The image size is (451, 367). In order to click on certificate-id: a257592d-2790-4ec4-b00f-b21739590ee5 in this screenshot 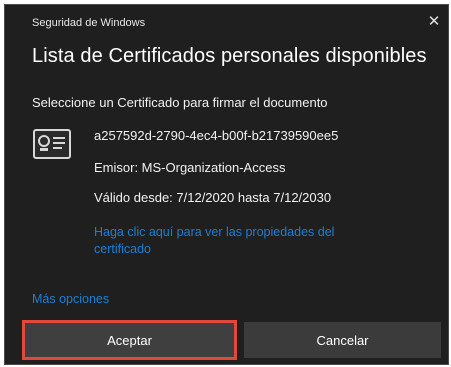, I will do `click(216, 135)`.